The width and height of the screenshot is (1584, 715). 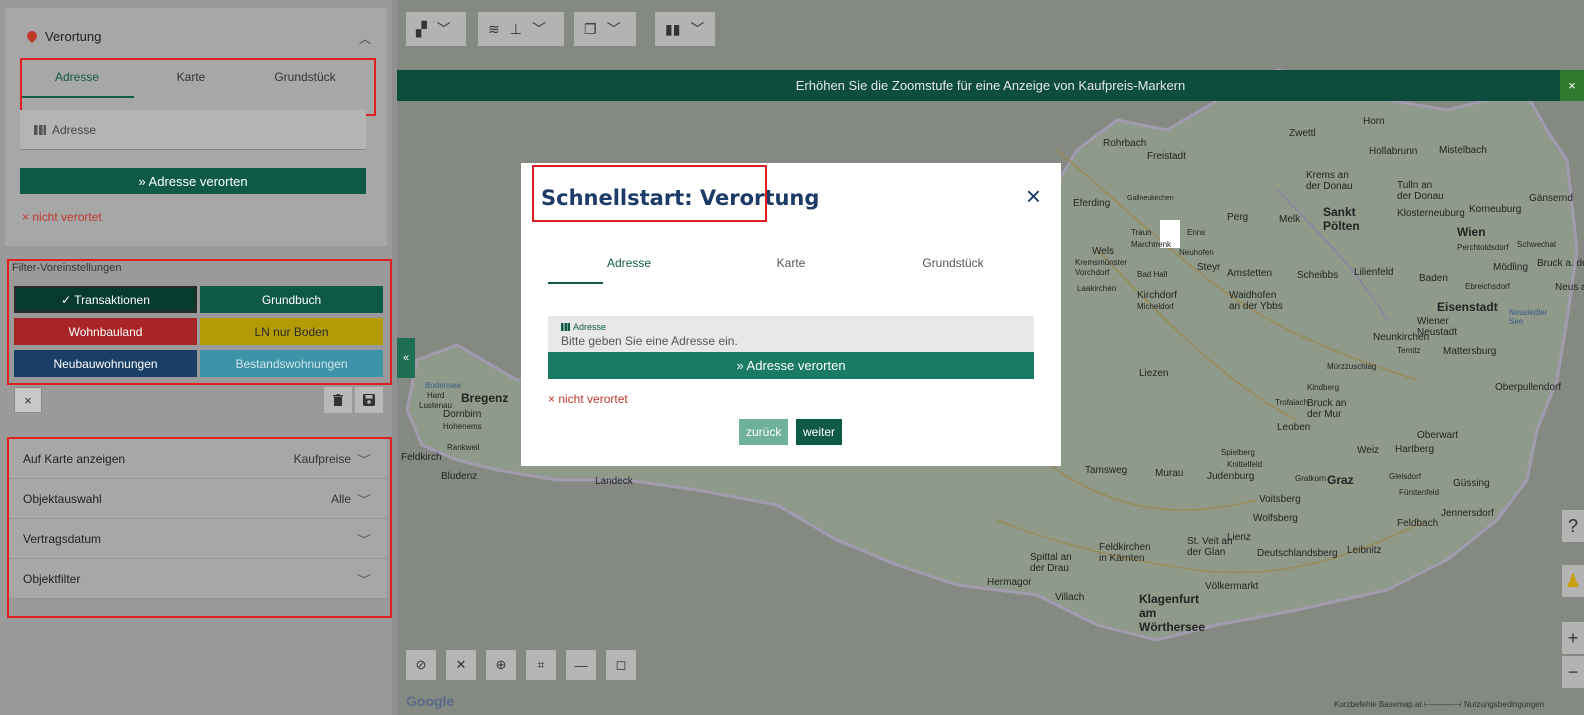 I want to click on verortung-header: Verortung ︿, so click(x=196, y=36).